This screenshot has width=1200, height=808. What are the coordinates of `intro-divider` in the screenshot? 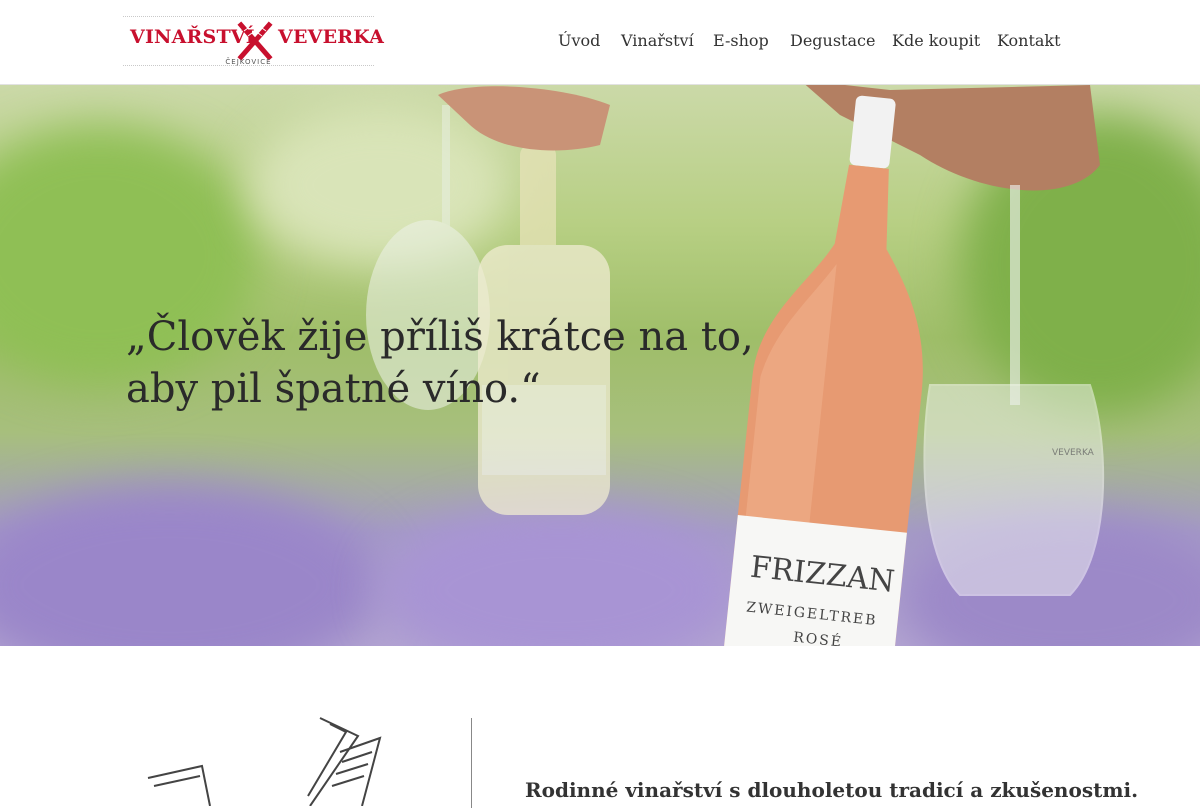 It's located at (471, 763).